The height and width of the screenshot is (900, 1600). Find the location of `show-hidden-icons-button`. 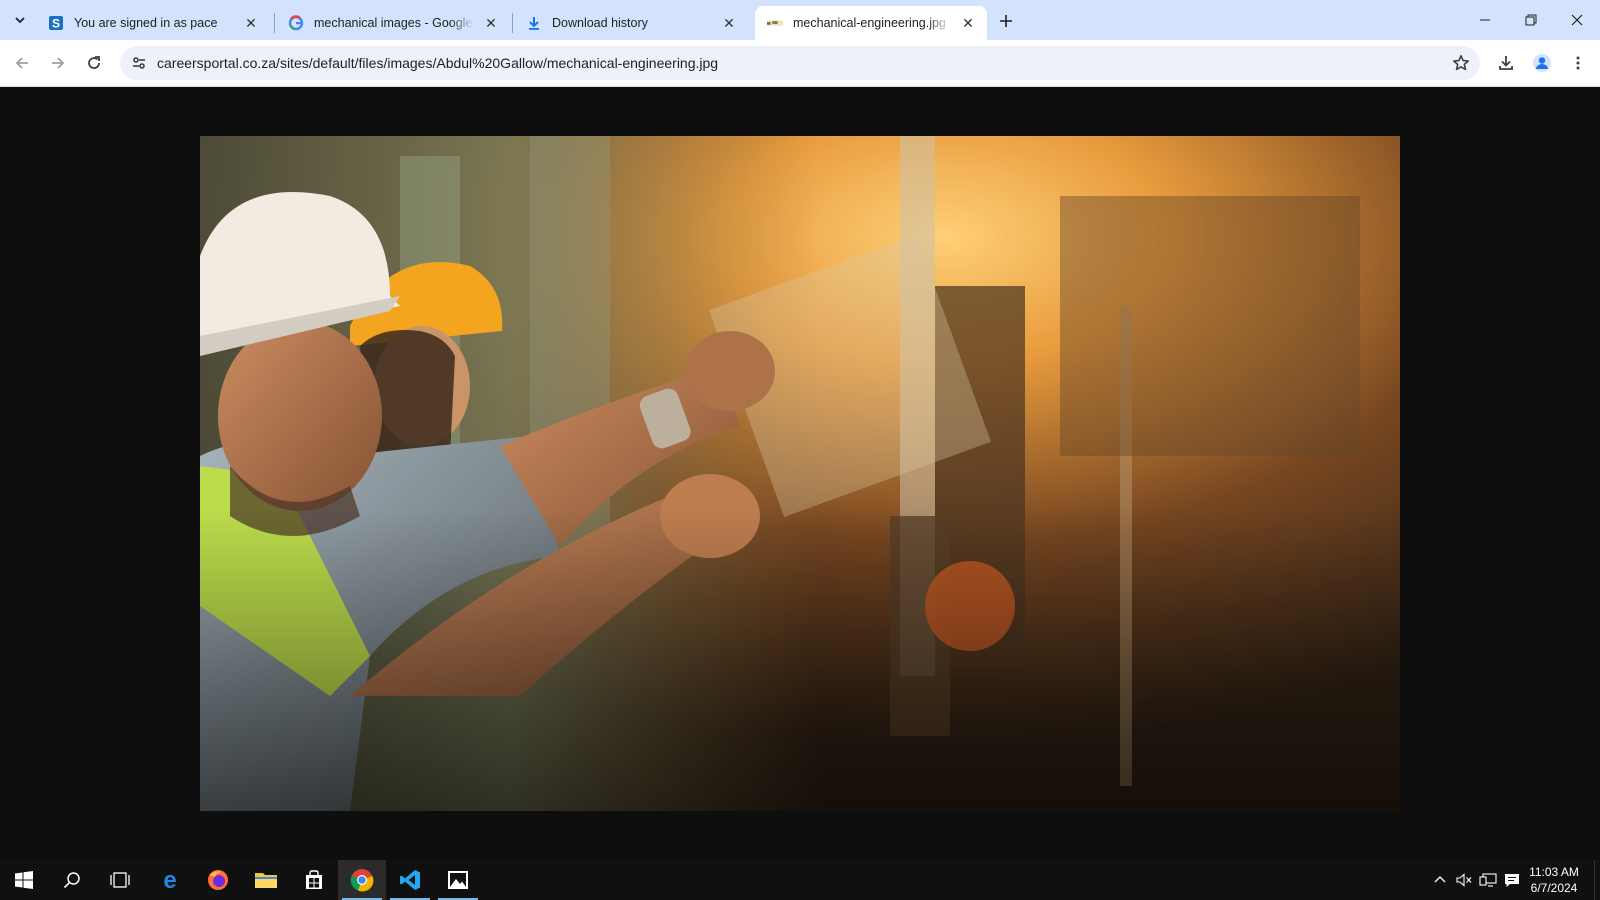

show-hidden-icons-button is located at coordinates (1440, 880).